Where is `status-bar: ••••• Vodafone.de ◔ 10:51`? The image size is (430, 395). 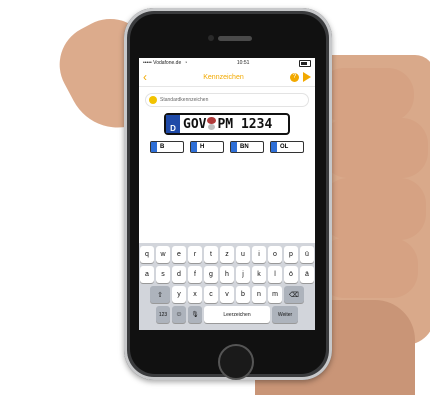
status-bar: ••••• Vodafone.de ◔ 10:51 is located at coordinates (227, 63).